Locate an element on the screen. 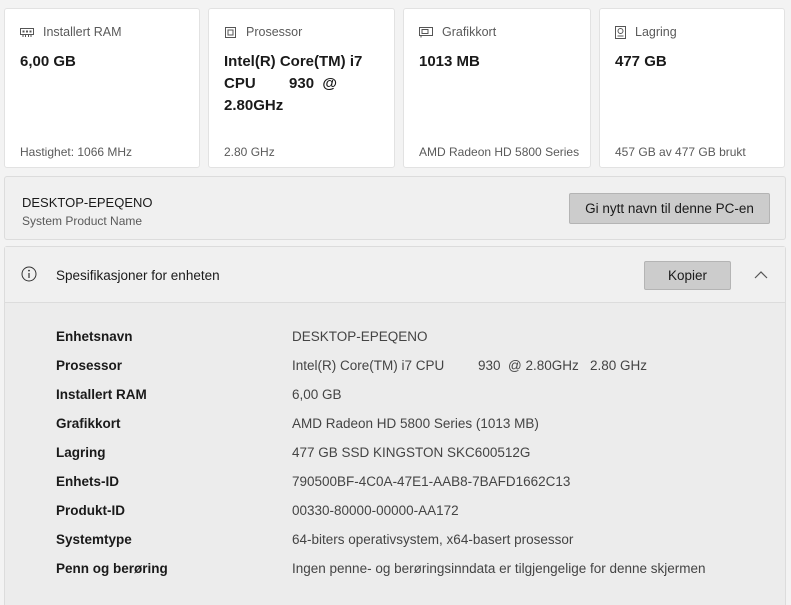  ram-card-value: 6,00 GB is located at coordinates (48, 61).